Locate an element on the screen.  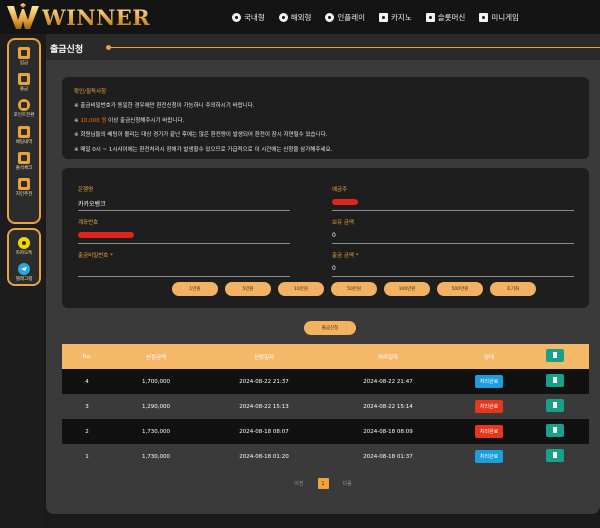
reset-button: 초기화 is located at coordinates (513, 289).